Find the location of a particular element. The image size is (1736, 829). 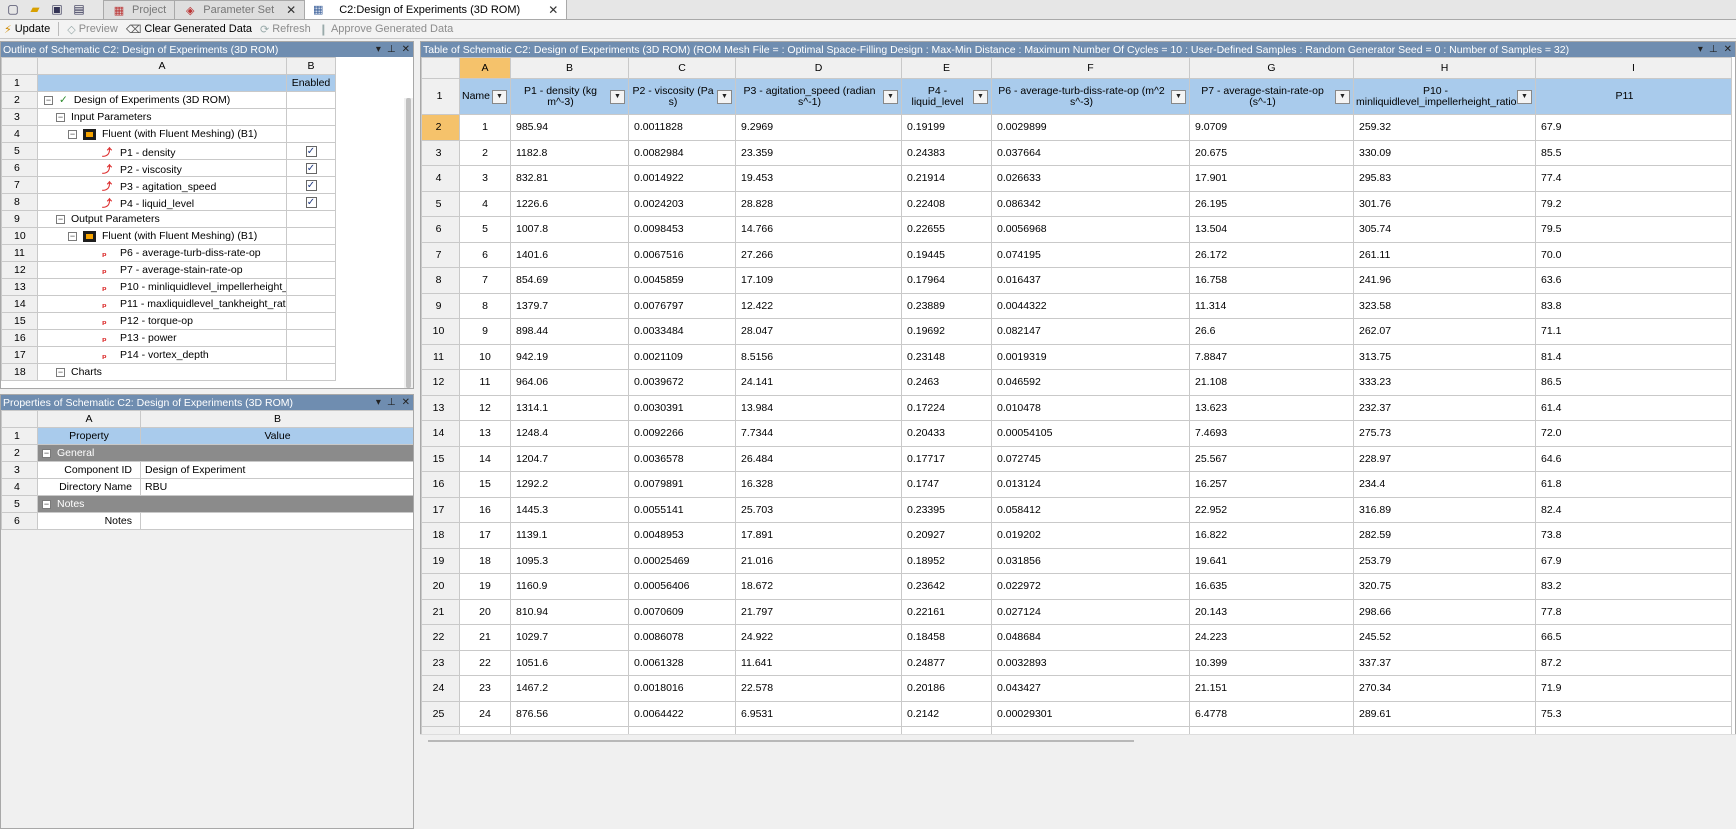

table-cell: 16.758 is located at coordinates (1271, 280).